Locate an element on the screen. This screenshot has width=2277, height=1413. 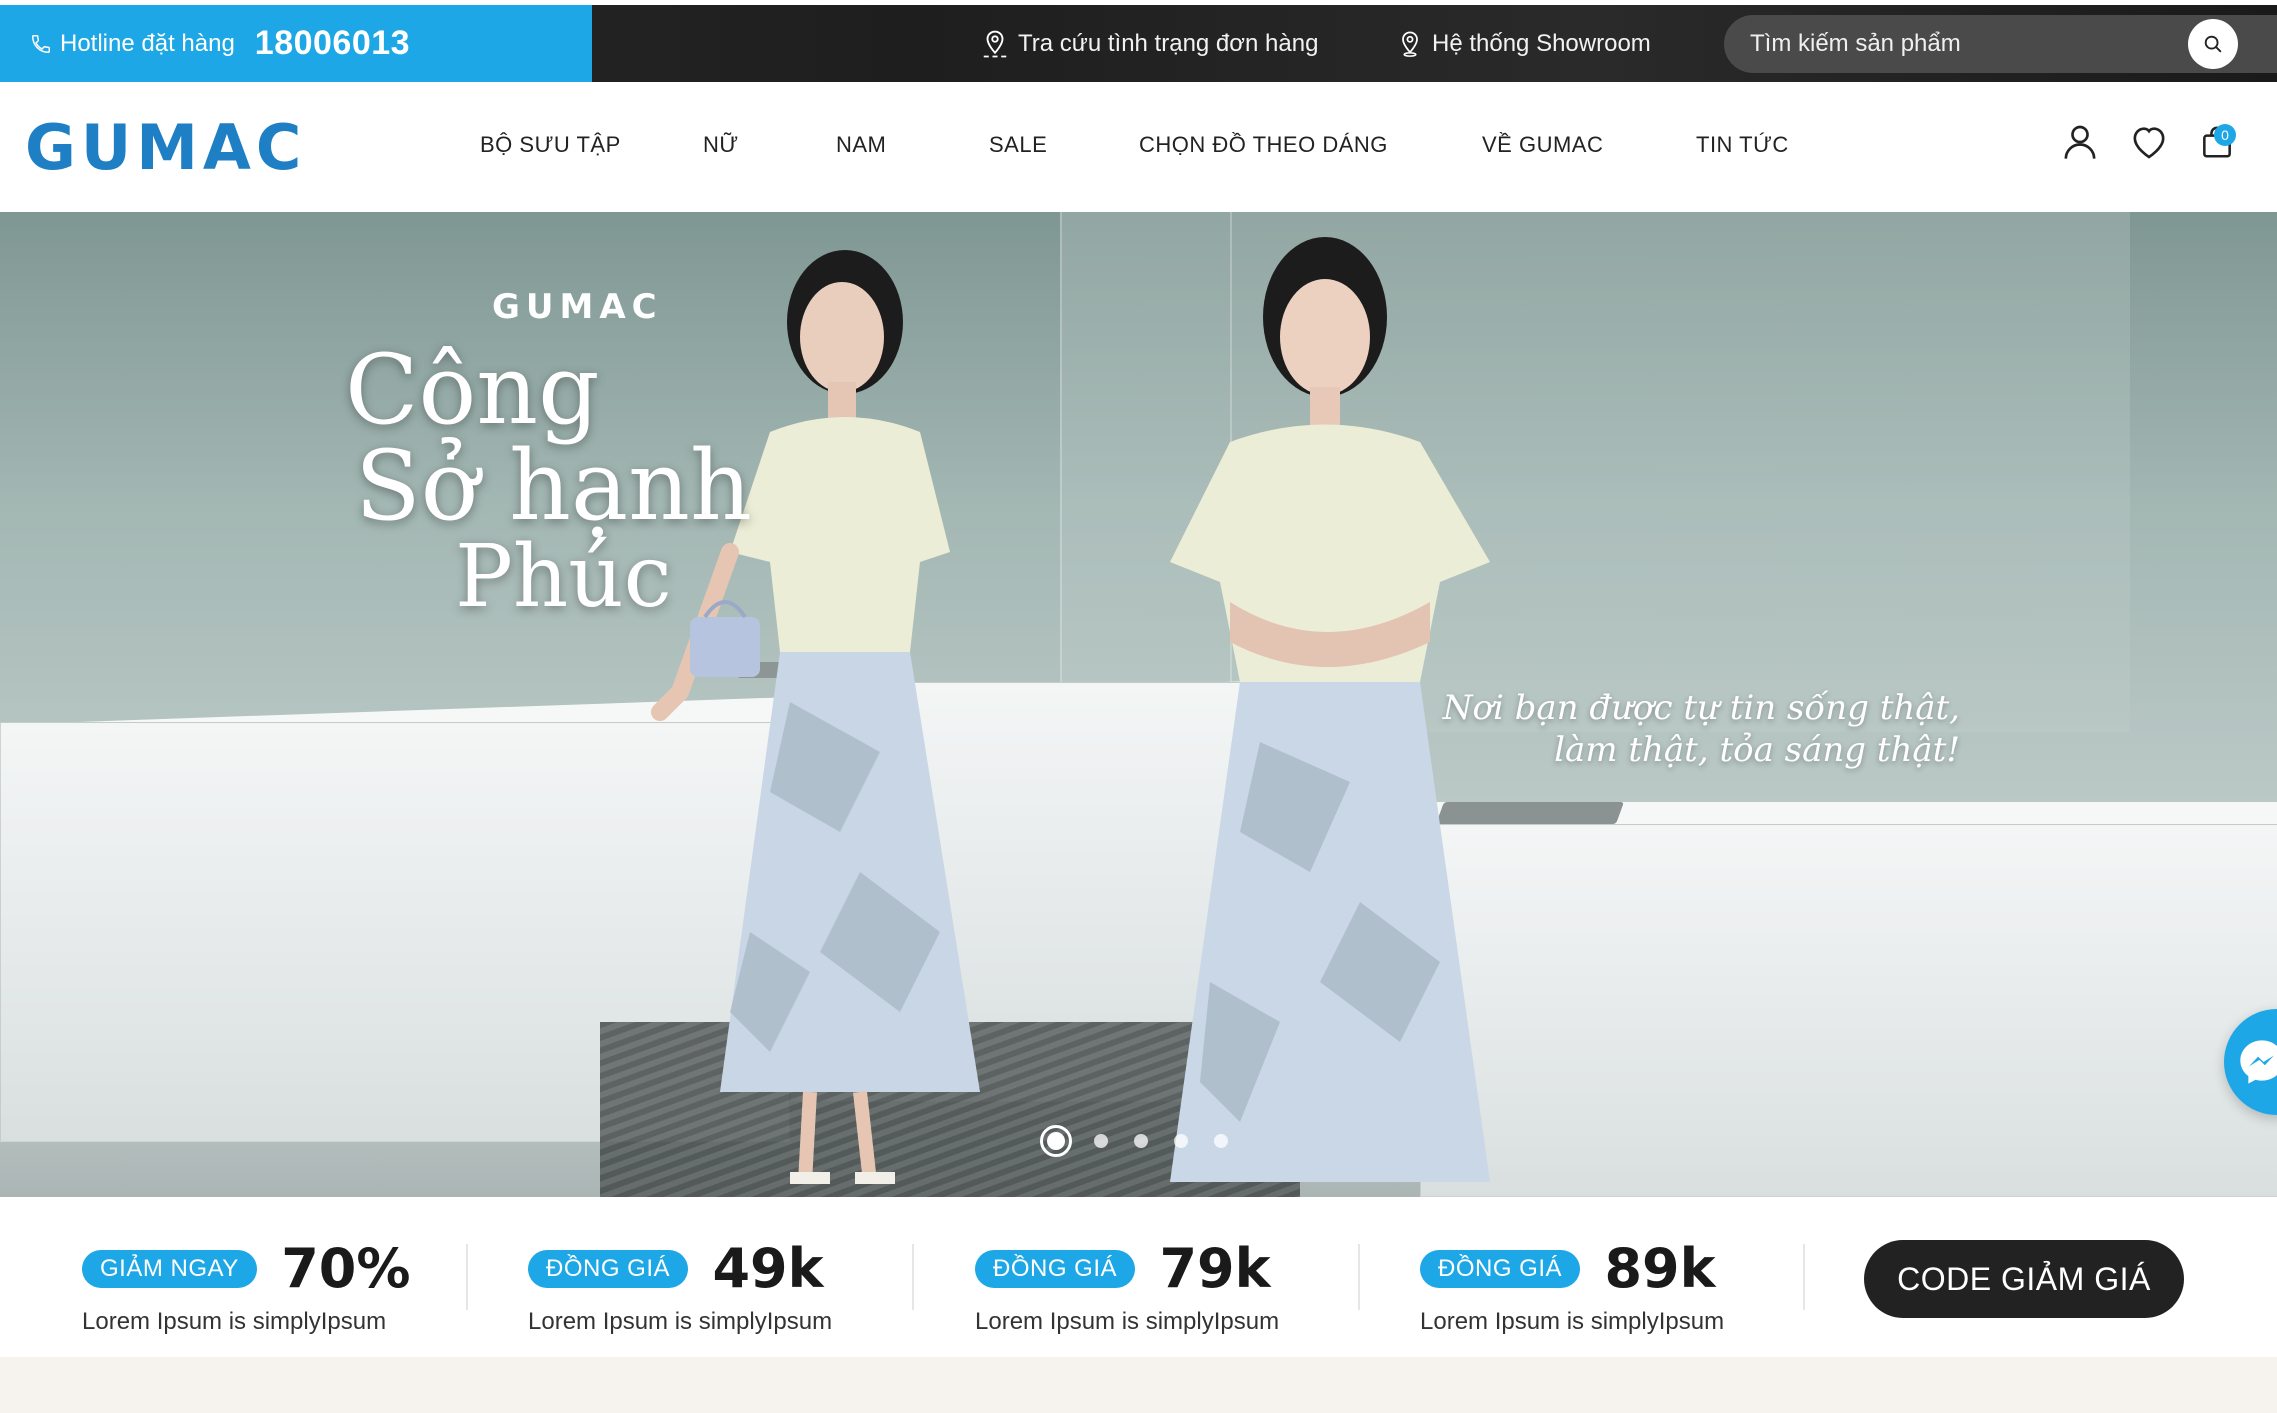
promo-badge: GIẢM NGAY is located at coordinates (169, 1268).